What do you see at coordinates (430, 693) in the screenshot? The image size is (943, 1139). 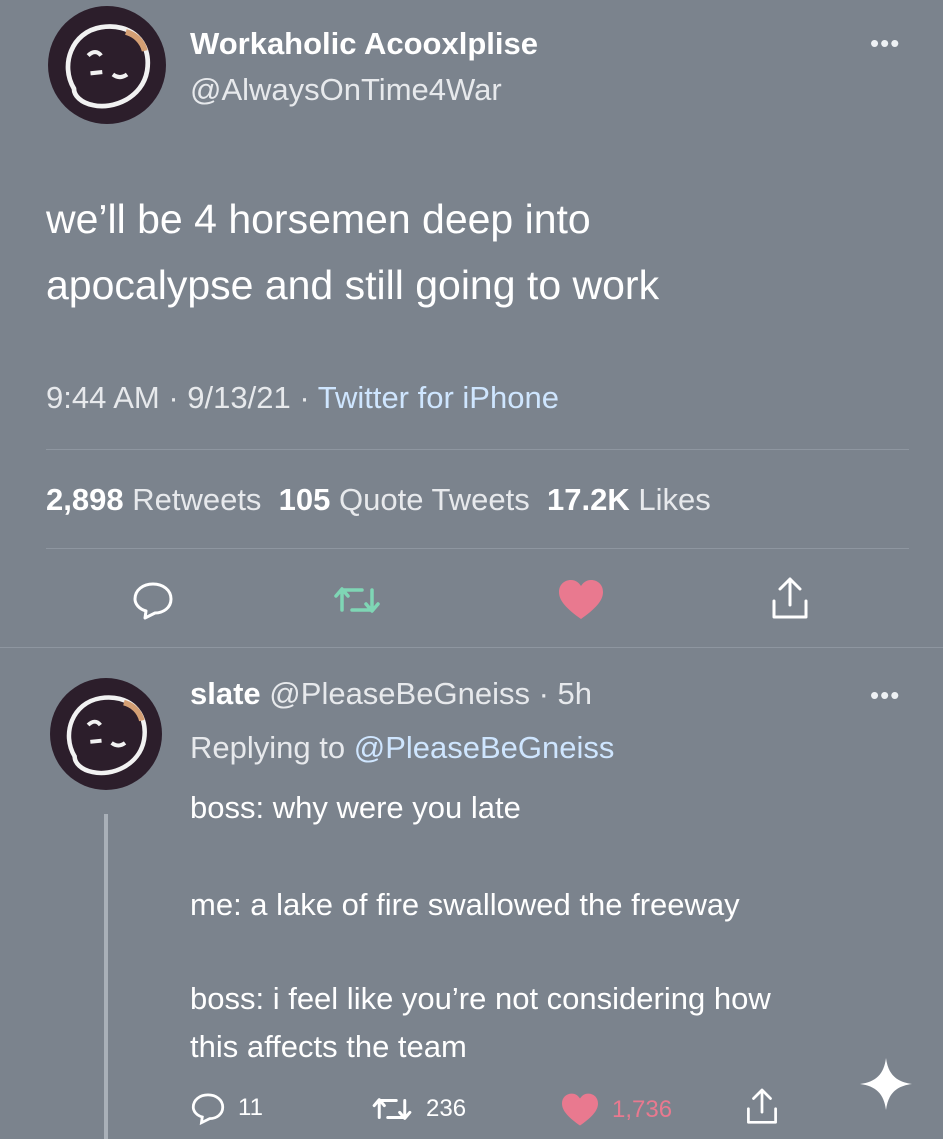 I see `reply-handle-time: @PleaseBeGneiss · 5h` at bounding box center [430, 693].